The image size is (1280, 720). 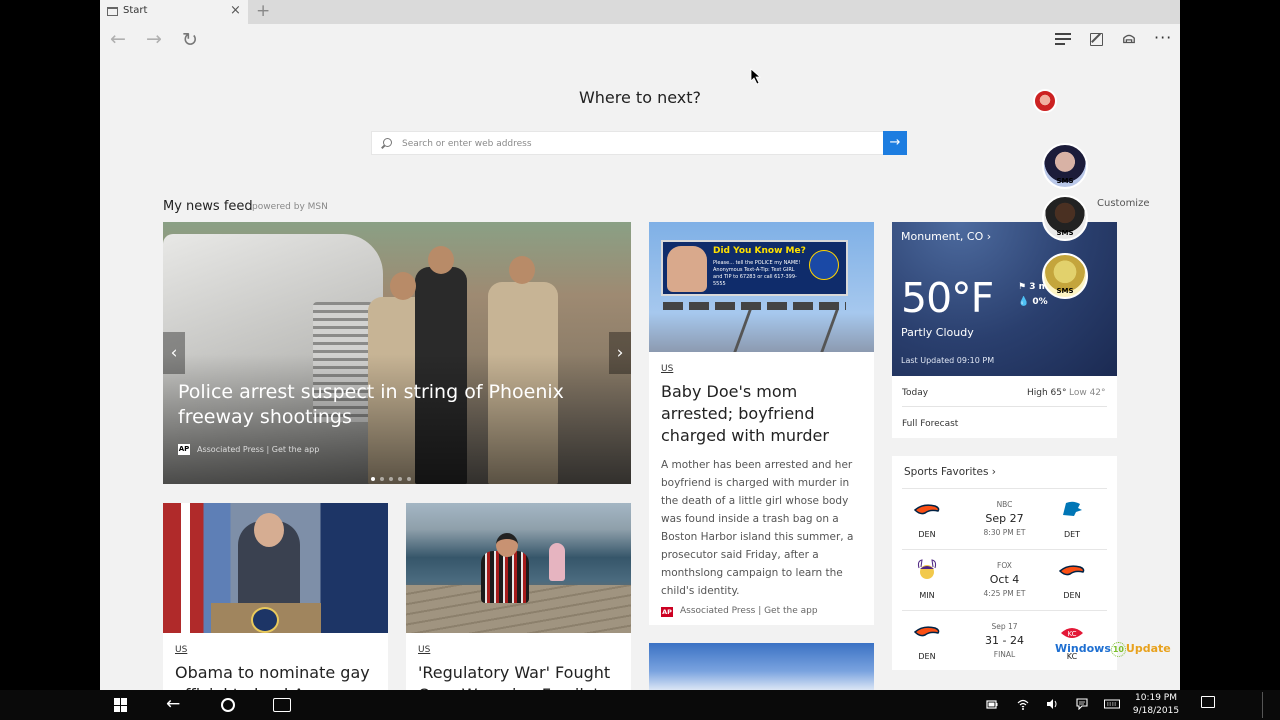 What do you see at coordinates (640, 12) in the screenshot?
I see `tab-strip: Start × +` at bounding box center [640, 12].